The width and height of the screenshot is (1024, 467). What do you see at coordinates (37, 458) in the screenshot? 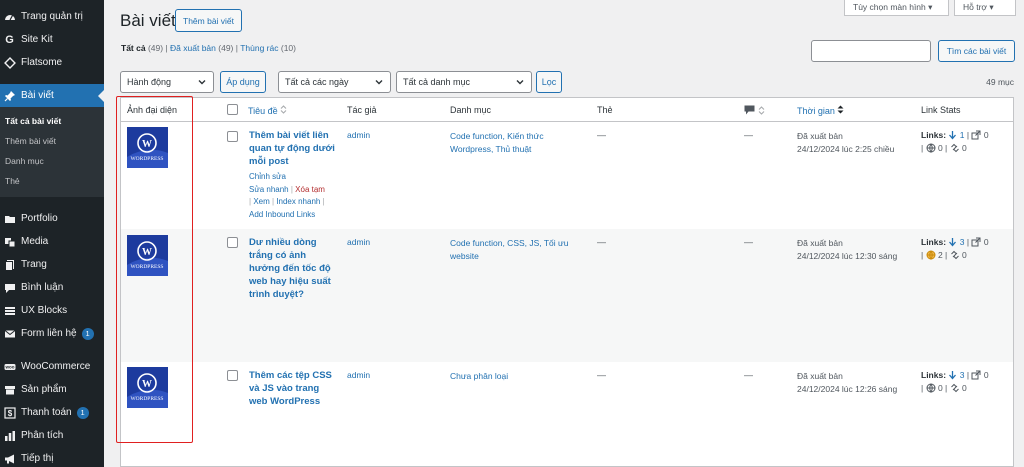
I see `menu-label: Tiếp thị` at bounding box center [37, 458].